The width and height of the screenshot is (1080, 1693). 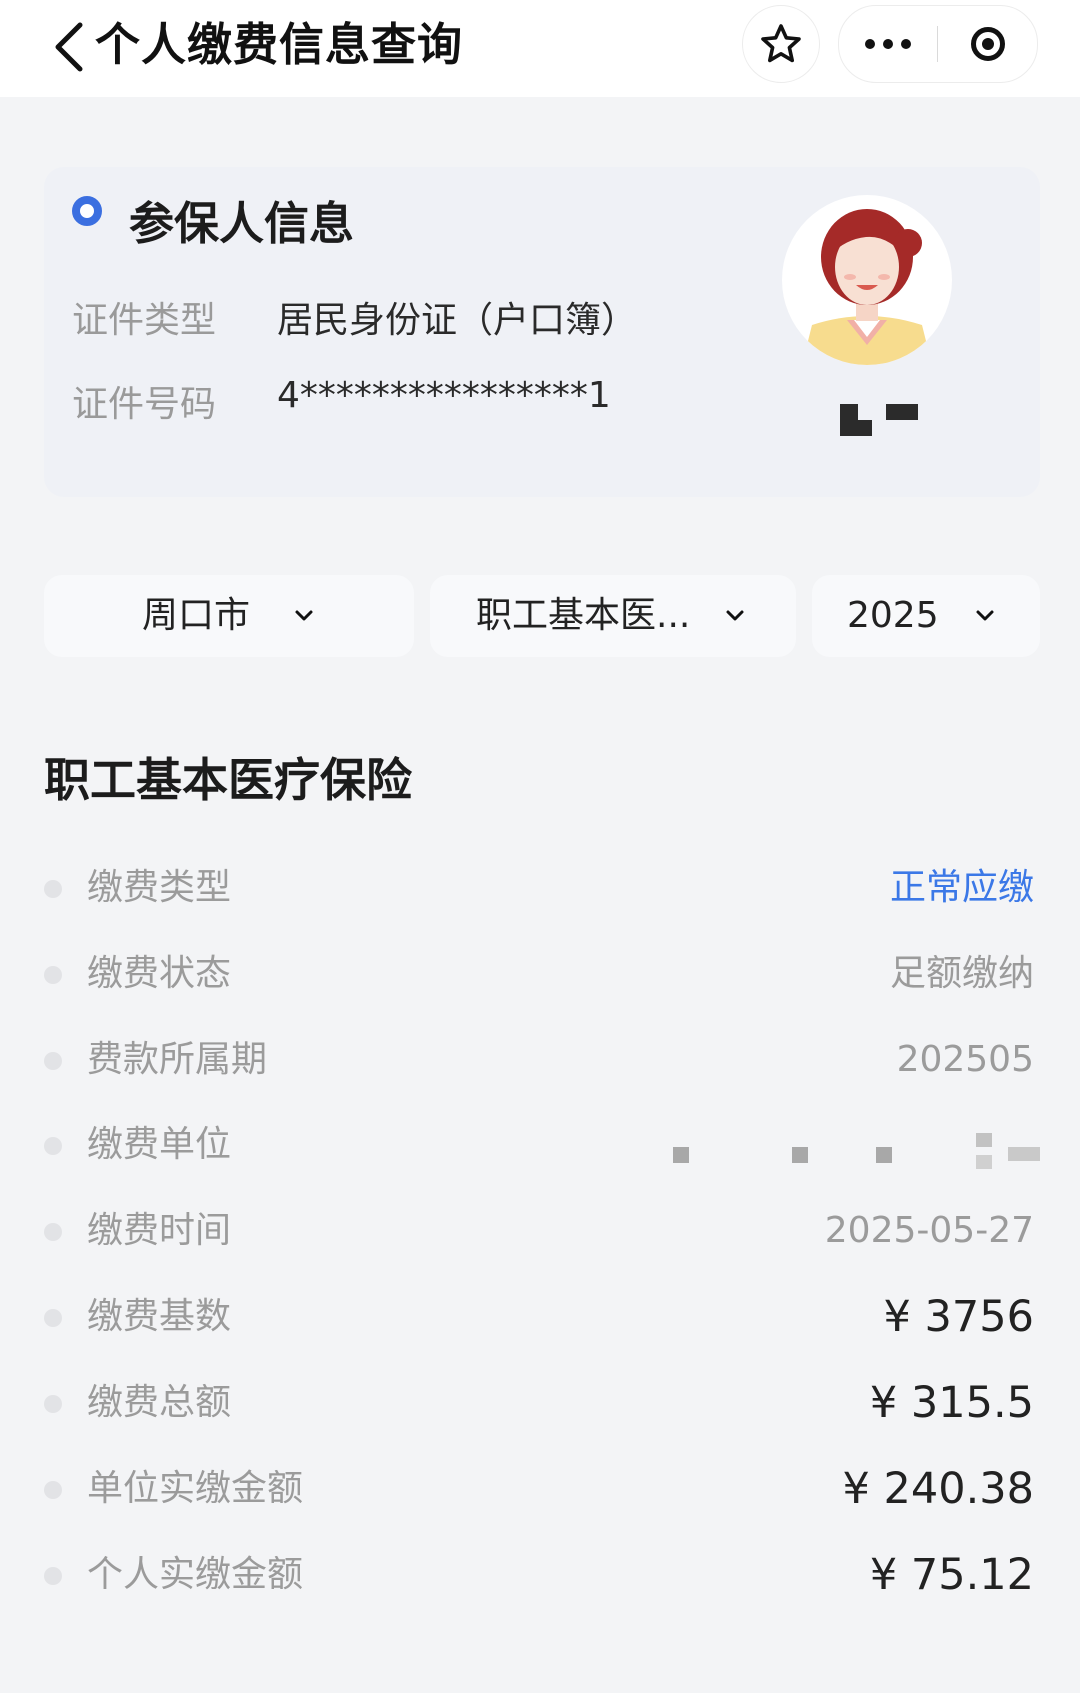 I want to click on insured-info-title: 参保人信息, so click(x=242, y=223).